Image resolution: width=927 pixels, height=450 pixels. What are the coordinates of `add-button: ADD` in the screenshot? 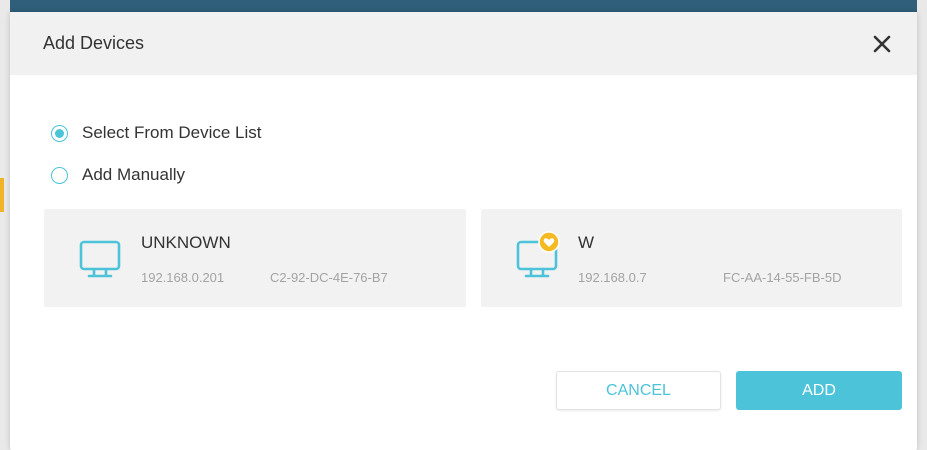 It's located at (819, 390).